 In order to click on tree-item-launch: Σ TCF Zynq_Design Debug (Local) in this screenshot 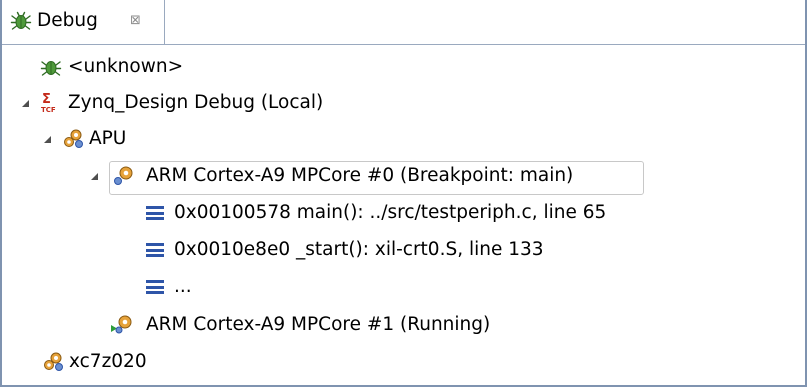, I will do `click(212, 103)`.